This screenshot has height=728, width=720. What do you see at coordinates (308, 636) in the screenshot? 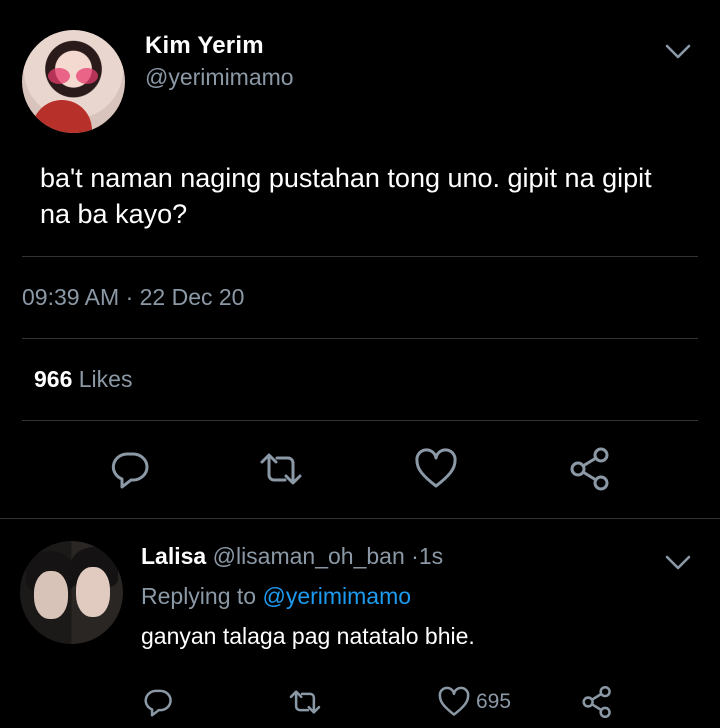
I see `reply-text: ganyan talaga pag natatalo bhie.` at bounding box center [308, 636].